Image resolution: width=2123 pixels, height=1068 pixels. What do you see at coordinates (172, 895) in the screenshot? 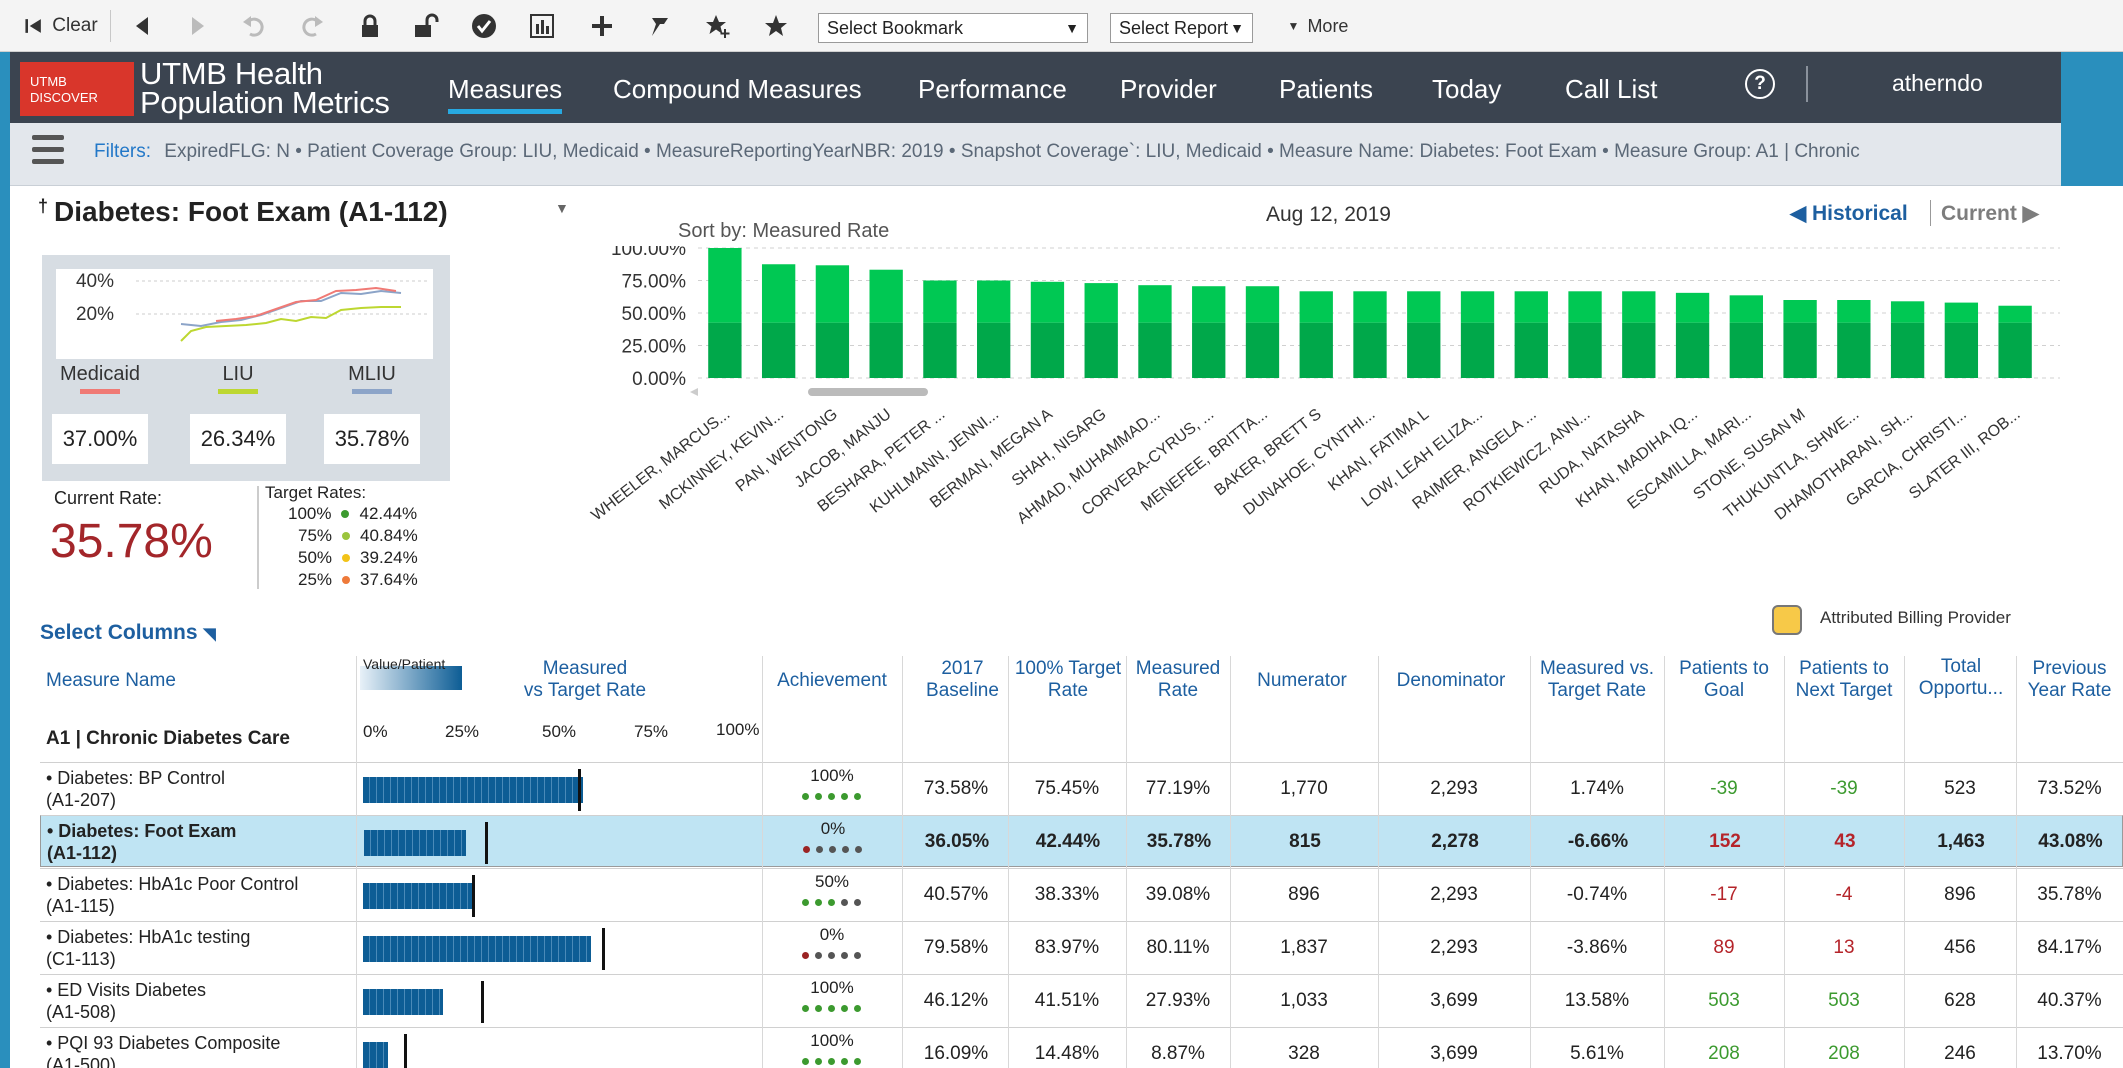
I see `measure-name: • Diabetes: HbA1c Poor Control (A1-115)` at bounding box center [172, 895].